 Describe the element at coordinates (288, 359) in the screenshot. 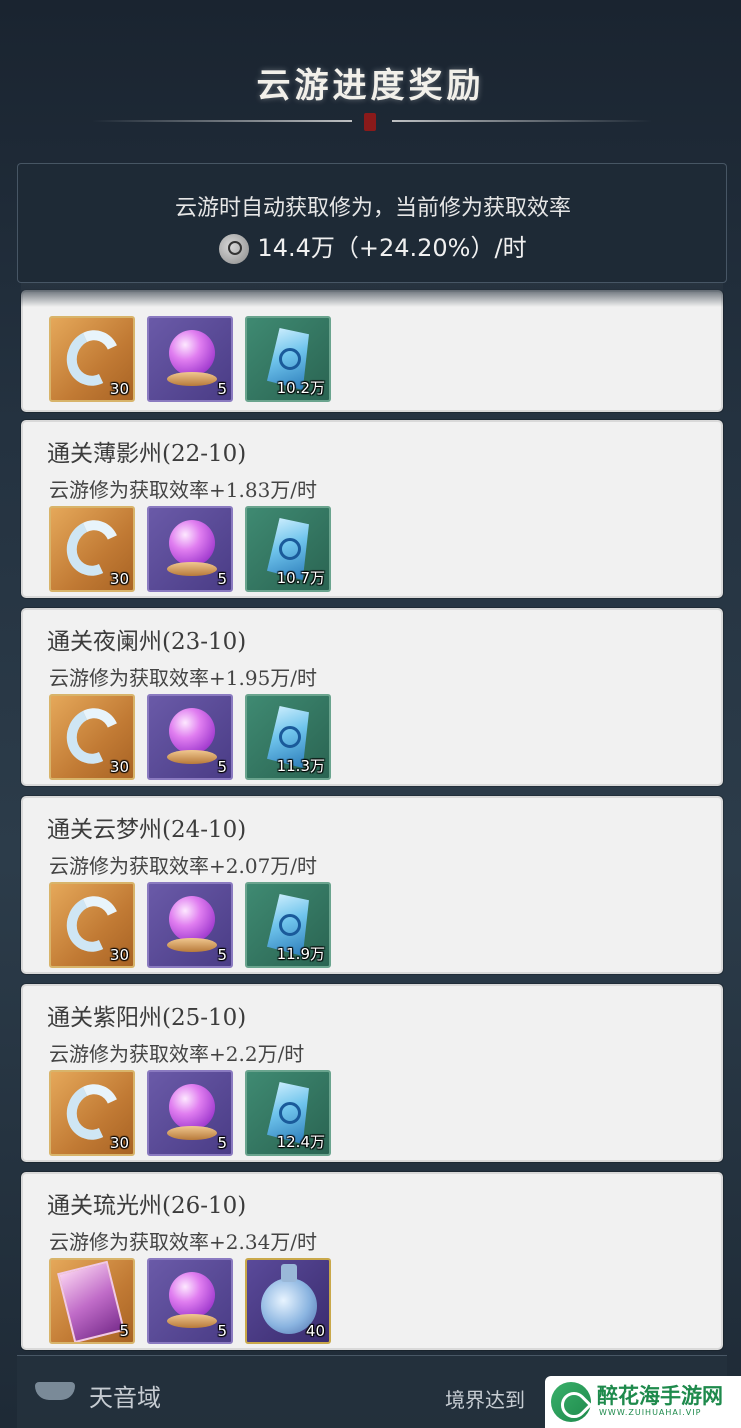

I see `reward-item: 10.2万` at that location.